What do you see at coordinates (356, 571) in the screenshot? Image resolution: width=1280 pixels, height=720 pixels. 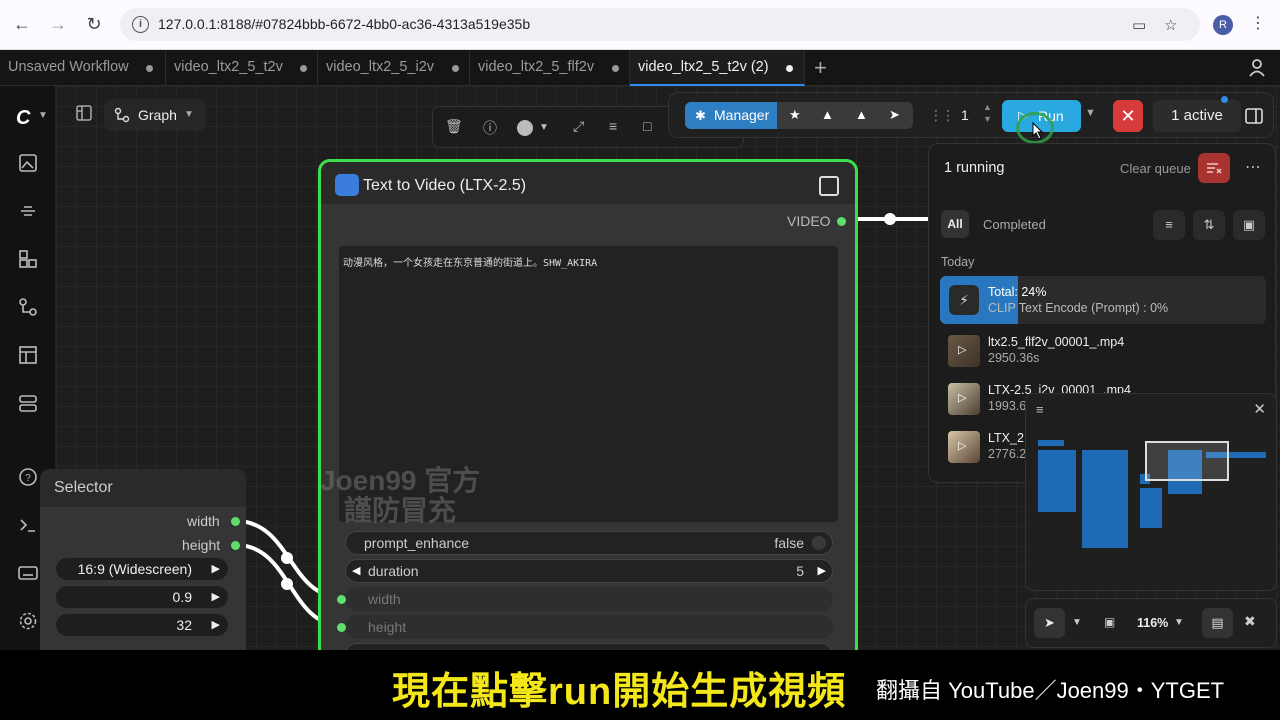 I see `decrement-arrow-icon: ◀` at bounding box center [356, 571].